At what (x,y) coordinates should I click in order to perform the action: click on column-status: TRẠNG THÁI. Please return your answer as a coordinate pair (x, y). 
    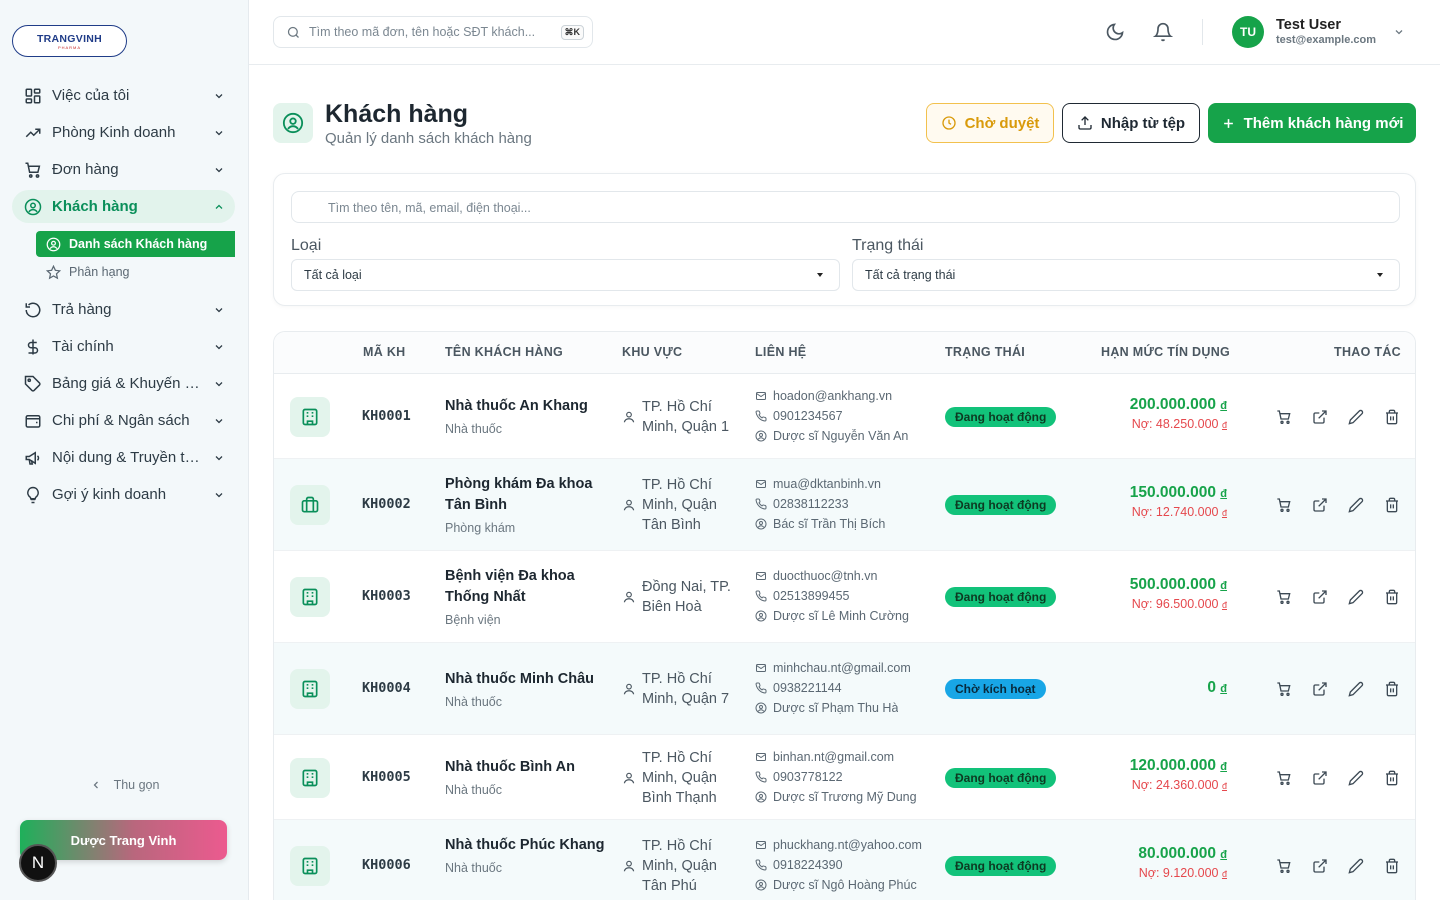
    Looking at the image, I should click on (985, 352).